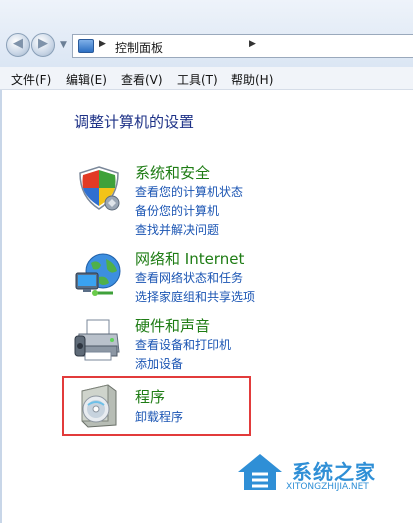  Describe the element at coordinates (189, 258) in the screenshot. I see `category-title-network: 网络和 Internet` at that location.